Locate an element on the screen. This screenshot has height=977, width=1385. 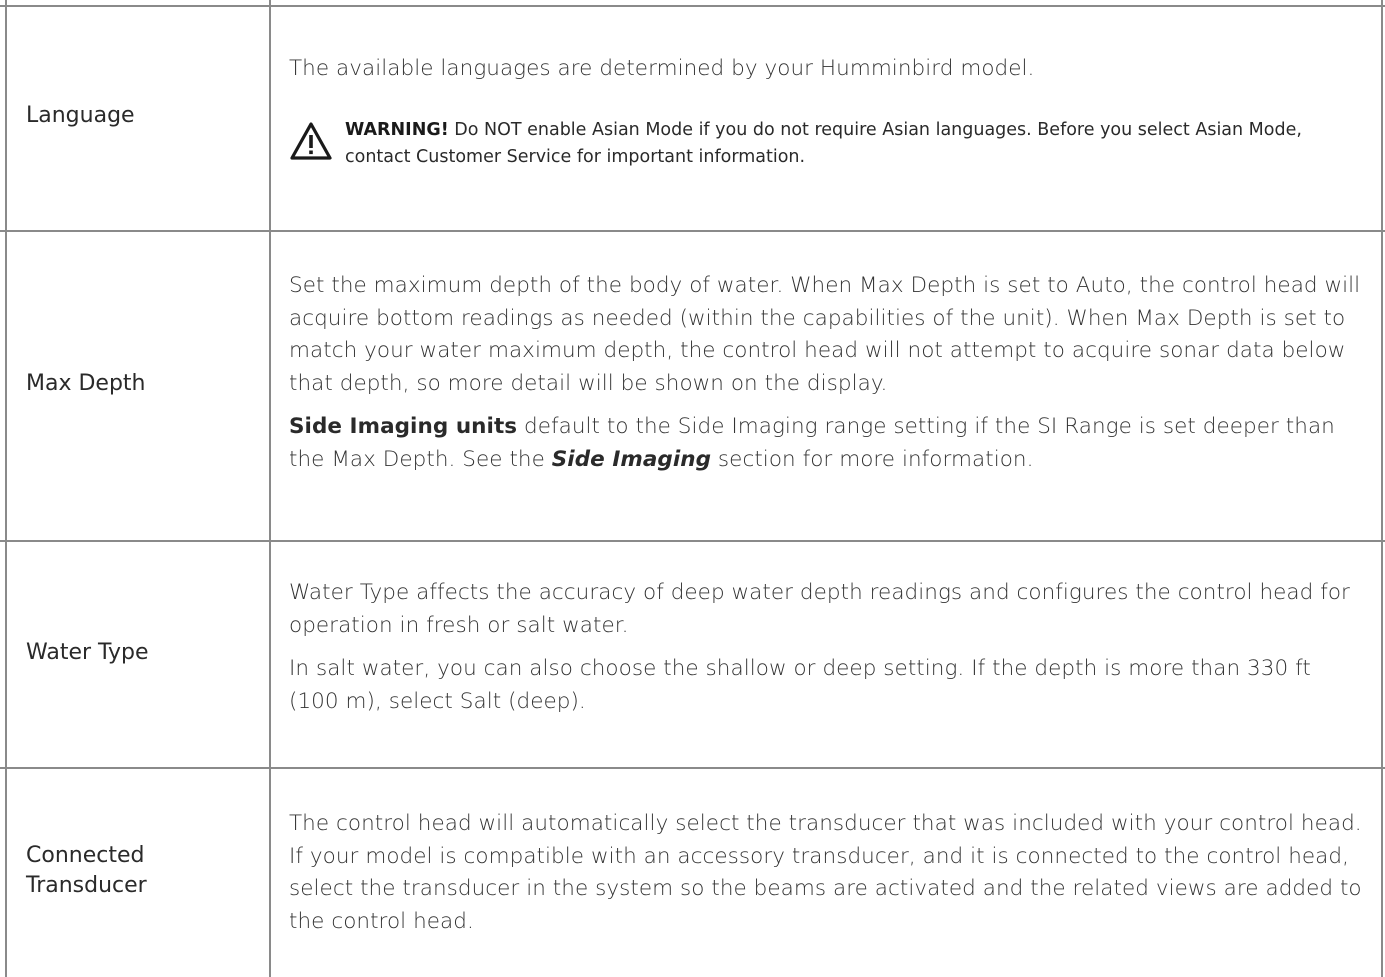
warning-prefix: WARNING! is located at coordinates (397, 130).